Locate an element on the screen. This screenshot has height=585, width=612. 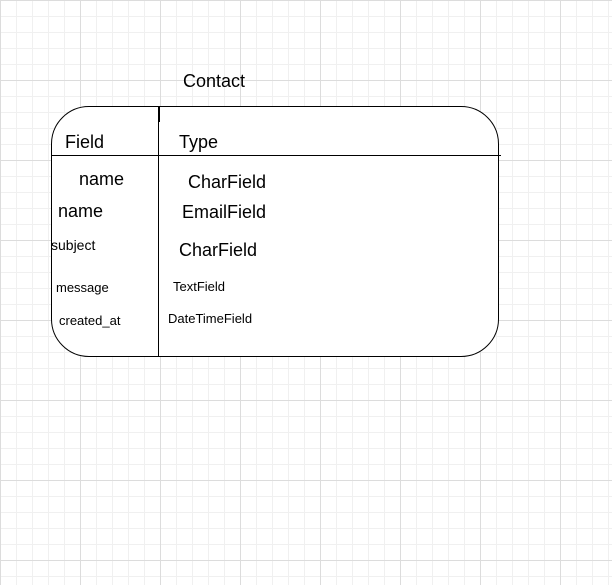
row-5-field: created_at is located at coordinates (89, 320).